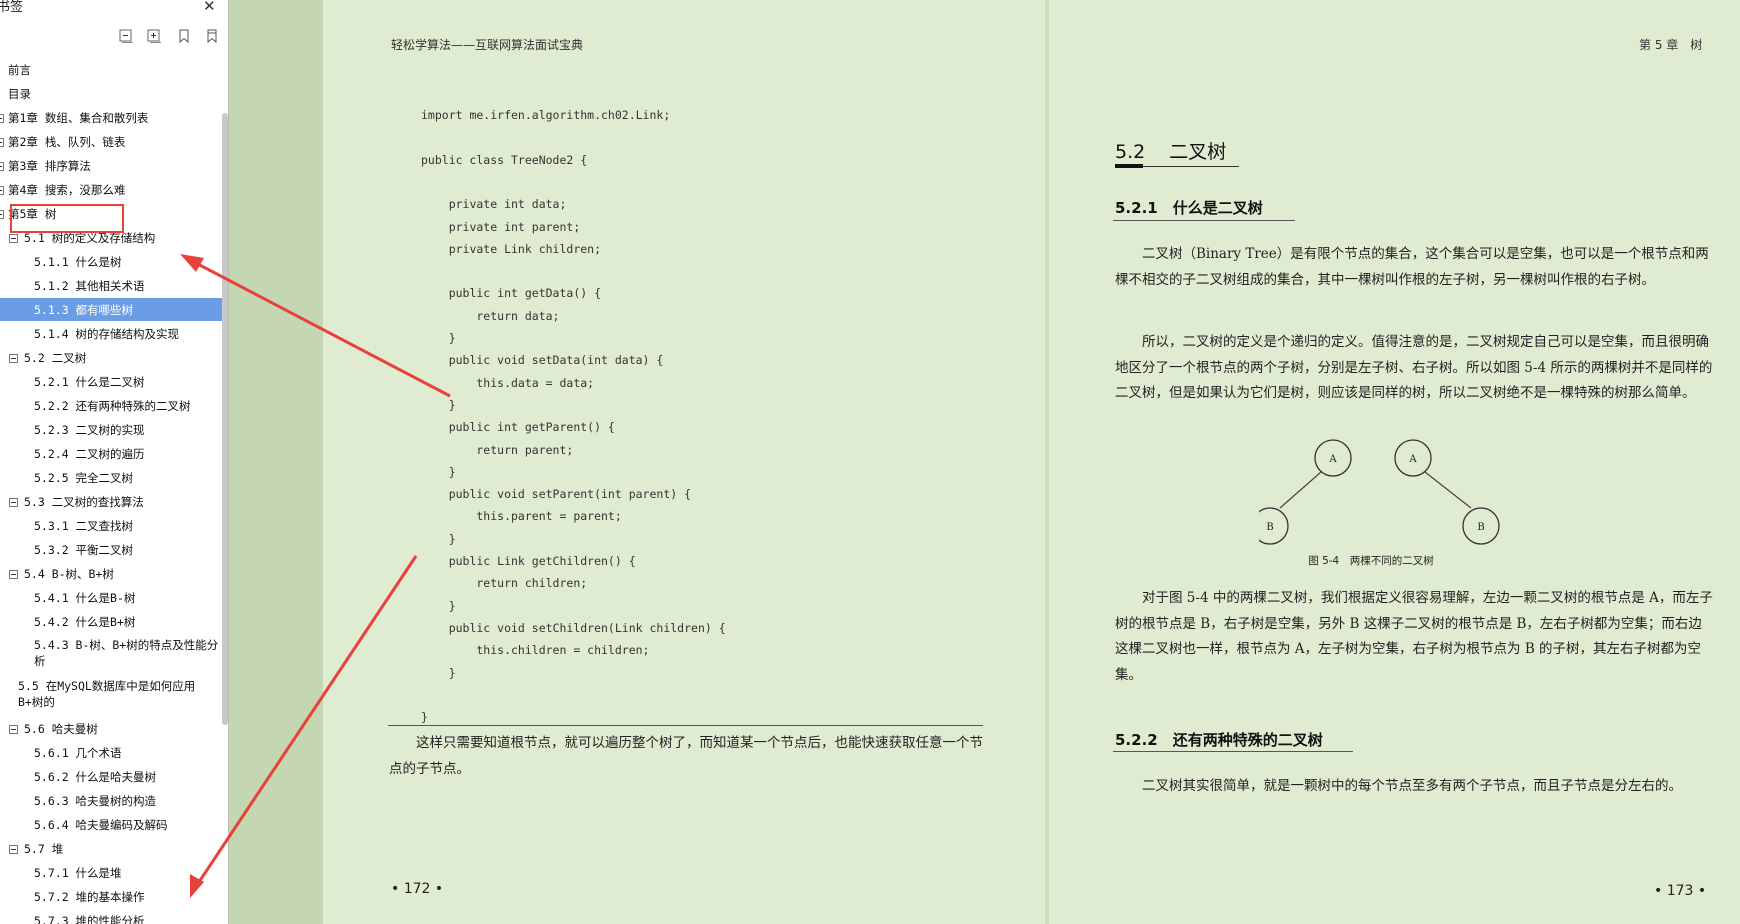 The height and width of the screenshot is (924, 1740). What do you see at coordinates (126, 653) in the screenshot?
I see `bookmark-label: 5.4.3 B-树、B+树的特点及性能分析` at bounding box center [126, 653].